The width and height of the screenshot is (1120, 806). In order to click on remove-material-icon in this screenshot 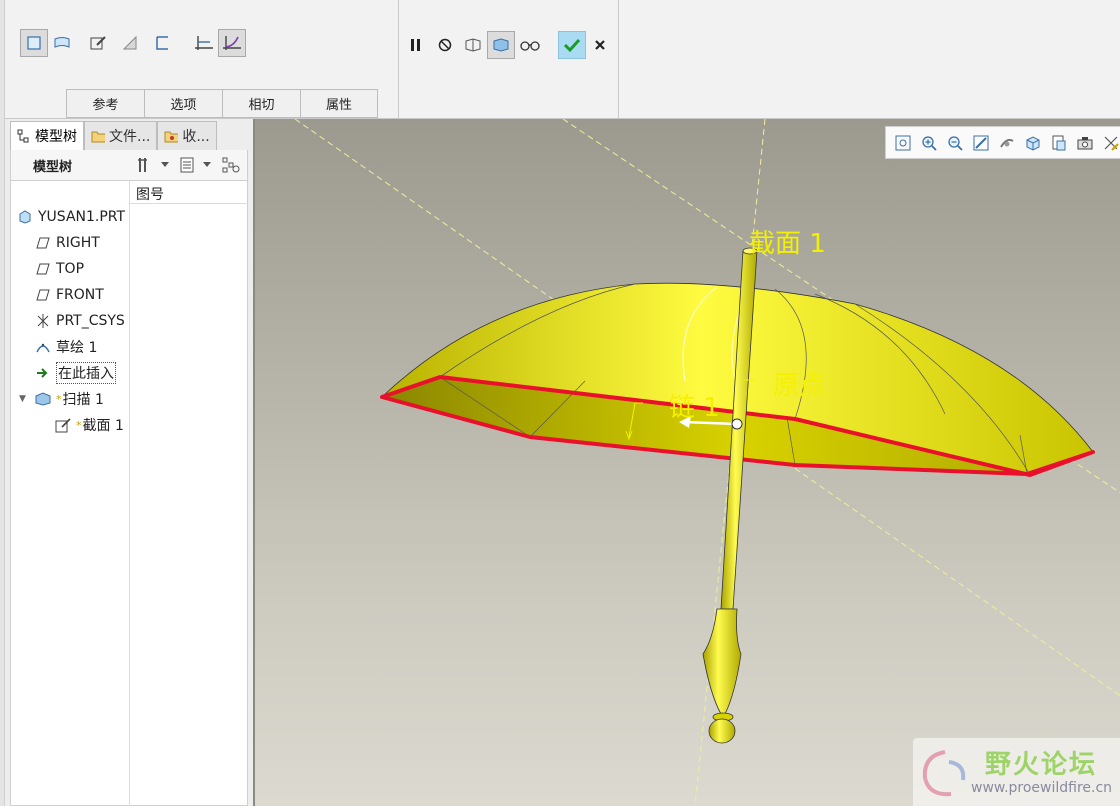, I will do `click(129, 42)`.